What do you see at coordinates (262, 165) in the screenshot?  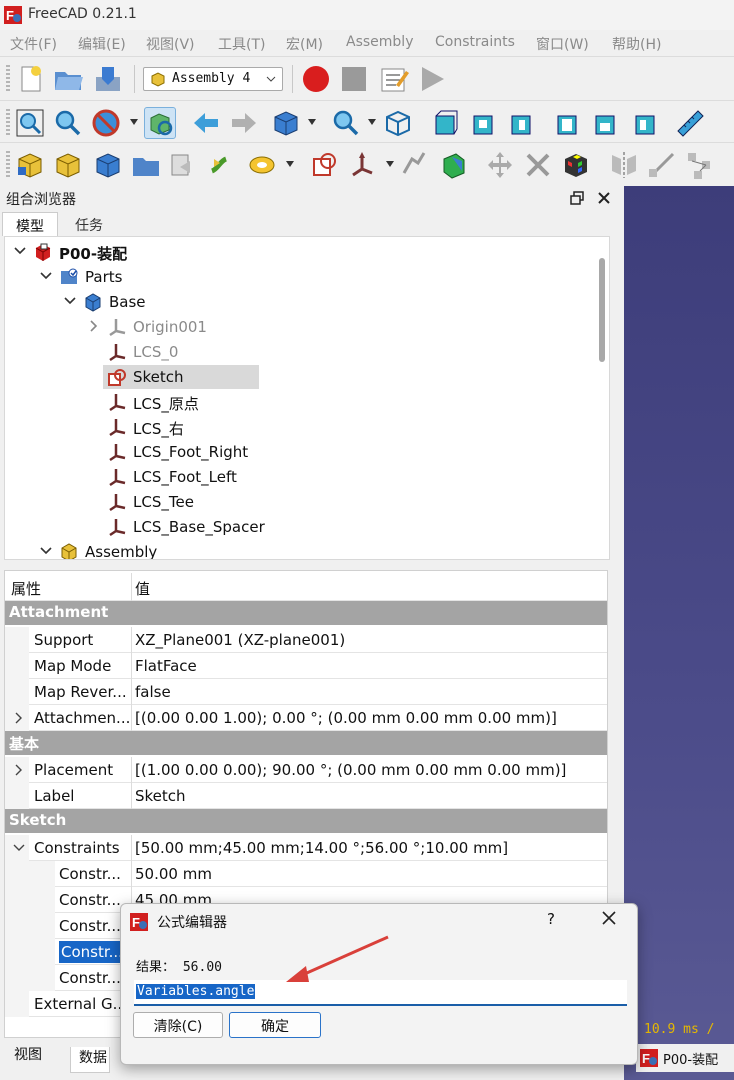 I see `new-lcs-circle-button` at bounding box center [262, 165].